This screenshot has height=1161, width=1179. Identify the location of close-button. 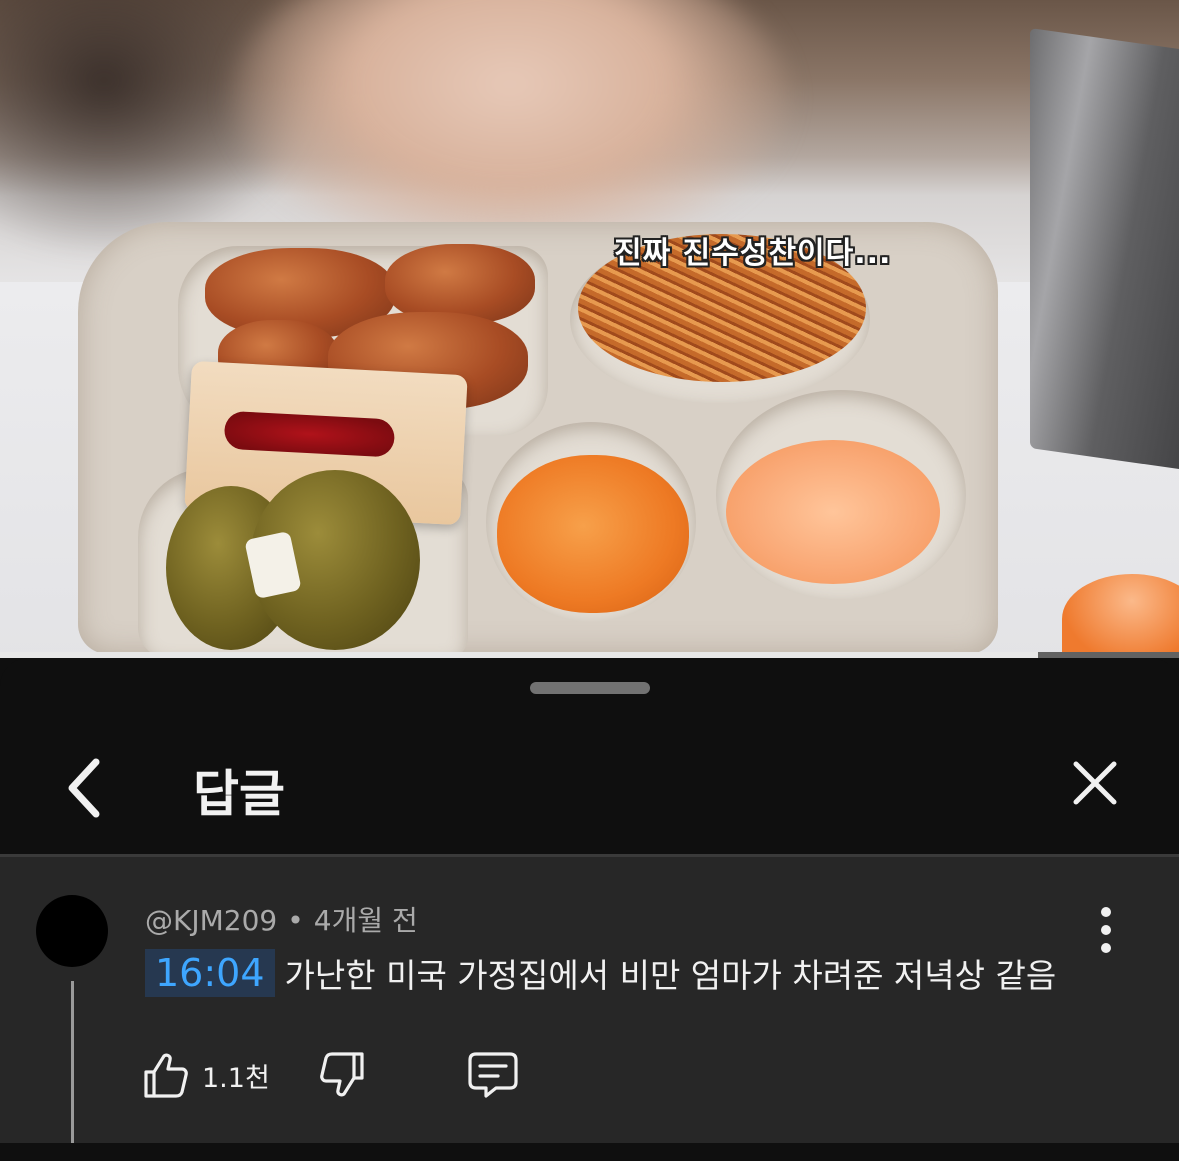
(1095, 783).